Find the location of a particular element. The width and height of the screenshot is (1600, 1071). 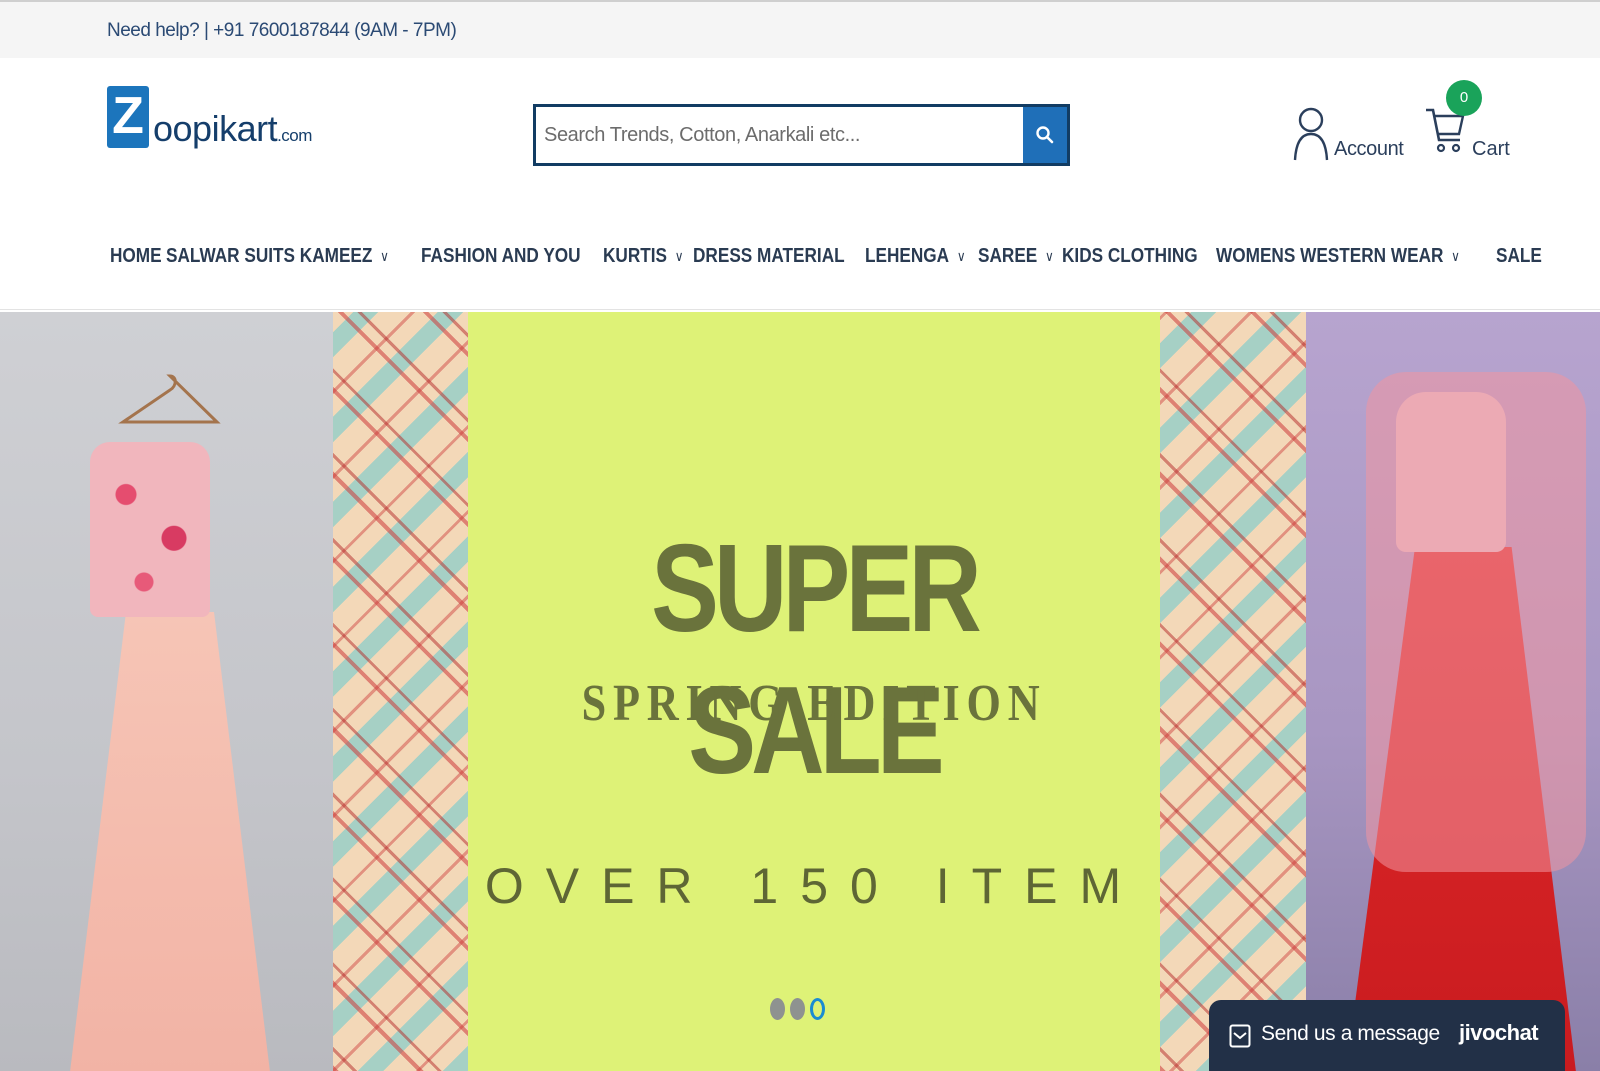

plaid-pattern-left is located at coordinates (400, 691).